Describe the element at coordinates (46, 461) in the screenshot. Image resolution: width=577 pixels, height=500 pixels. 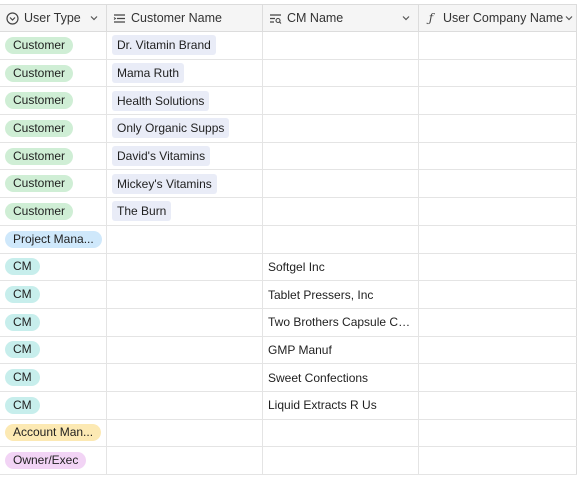
I see `user-type-pill: Owner/Exec` at that location.